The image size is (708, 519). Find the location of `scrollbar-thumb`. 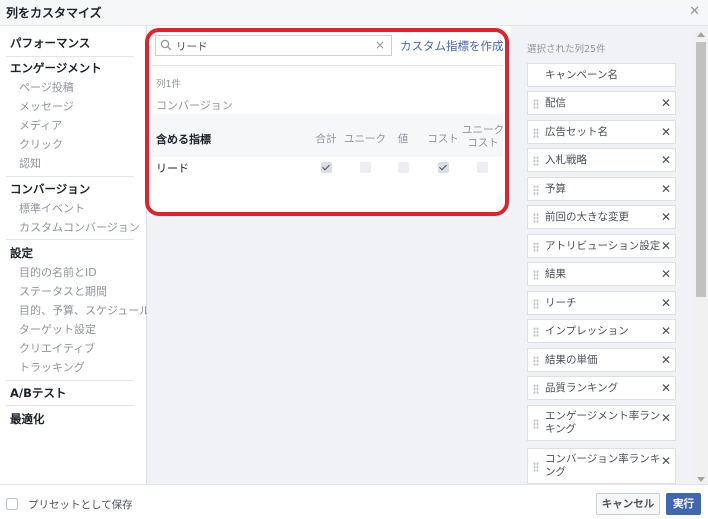

scrollbar-thumb is located at coordinates (701, 169).